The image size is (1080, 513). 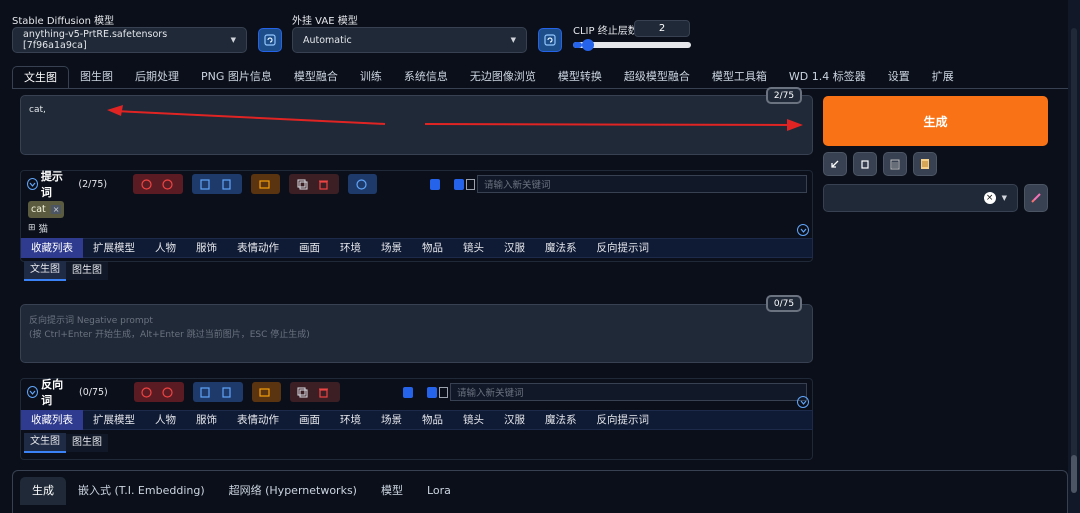 I want to click on tab-0: 文生图, so click(x=40, y=77).